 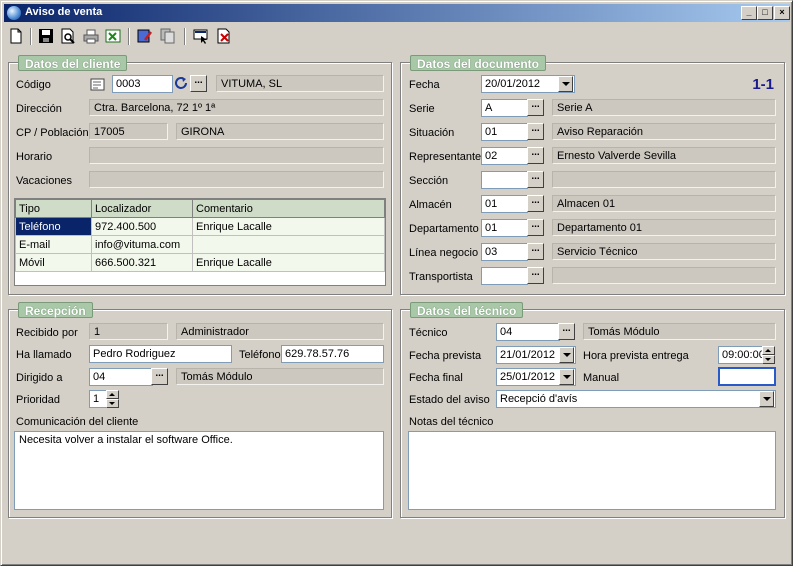 I want to click on almacen-desc: Almacen 01, so click(x=664, y=203).